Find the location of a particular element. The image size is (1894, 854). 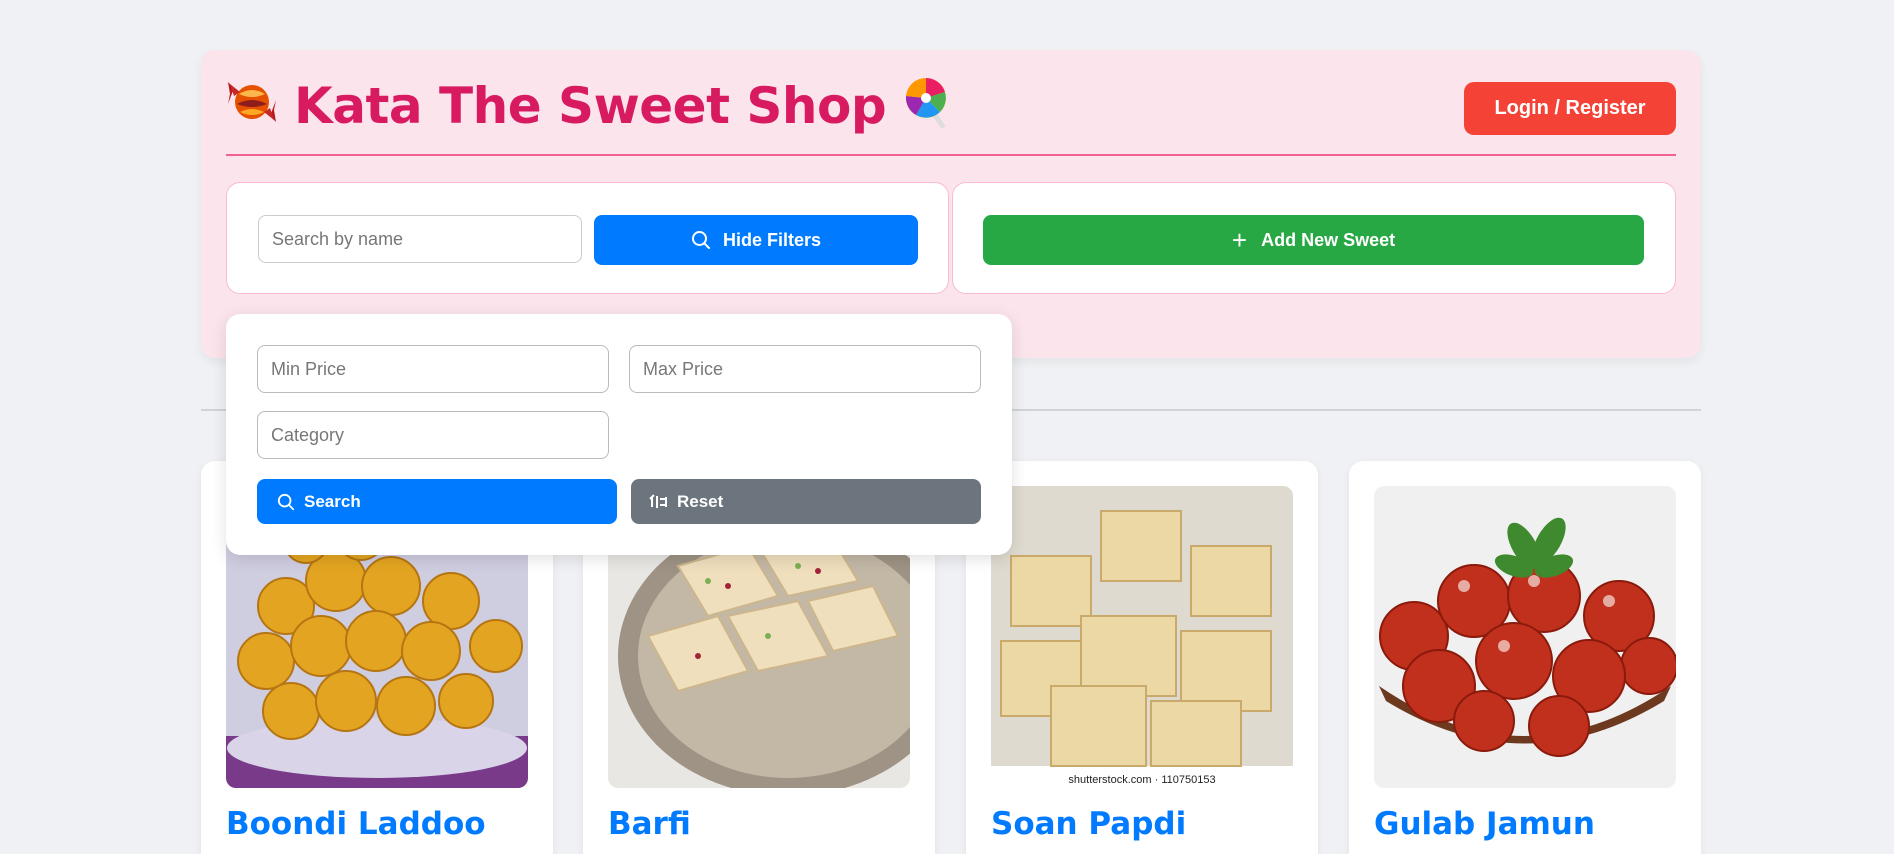

add-new-sweet-button: + Add New Sweet is located at coordinates (1313, 240).